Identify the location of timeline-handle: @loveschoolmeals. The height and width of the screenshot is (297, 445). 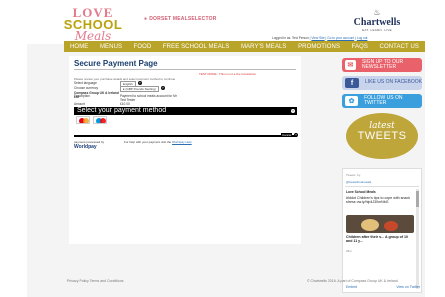
(358, 182).